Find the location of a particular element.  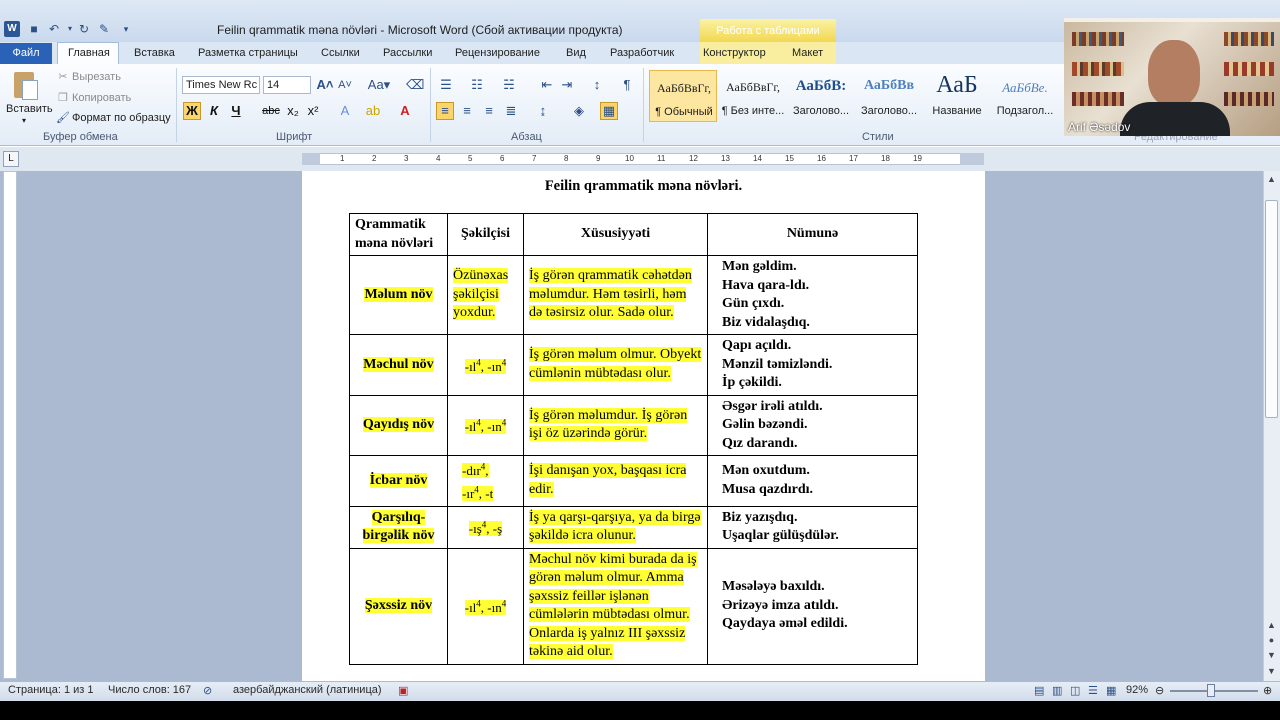

language-indicator: азербайджанский (латиница) is located at coordinates (307, 690).